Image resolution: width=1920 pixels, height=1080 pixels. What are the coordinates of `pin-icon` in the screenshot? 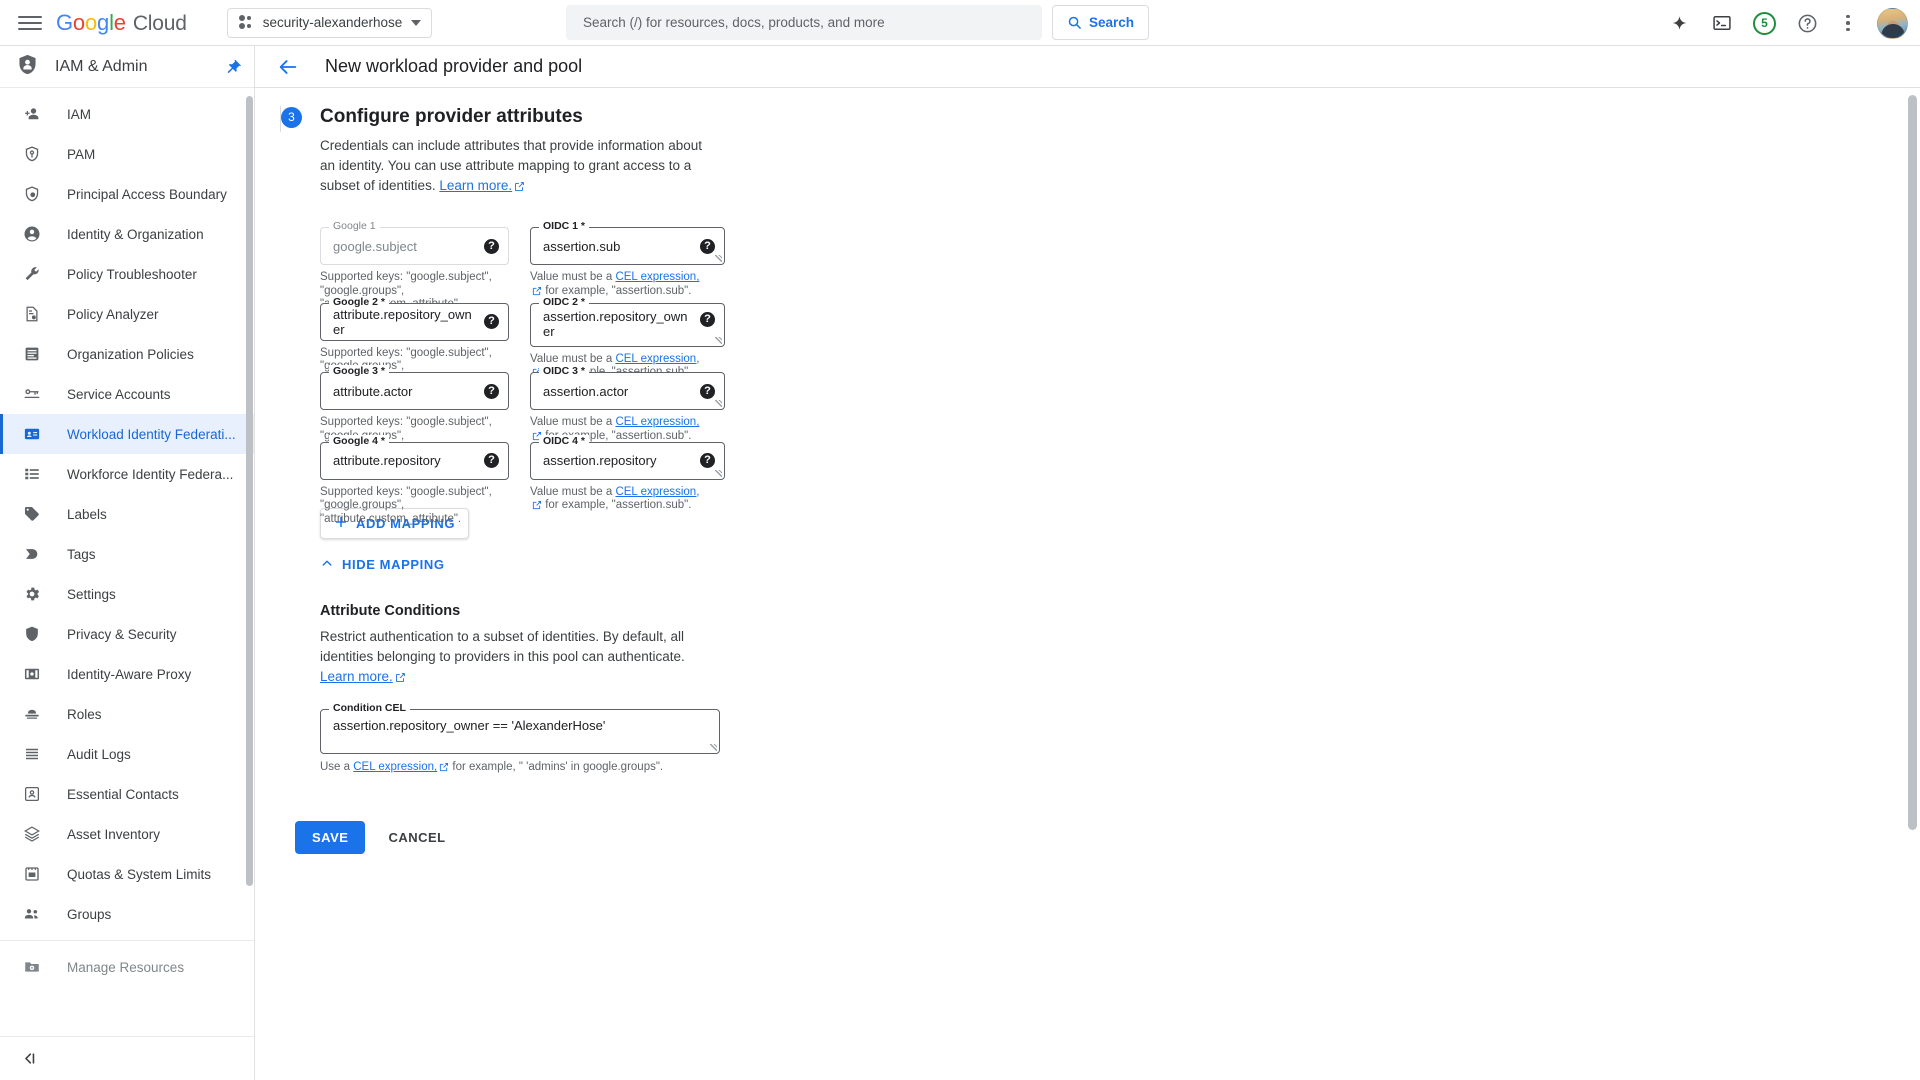 It's located at (233, 66).